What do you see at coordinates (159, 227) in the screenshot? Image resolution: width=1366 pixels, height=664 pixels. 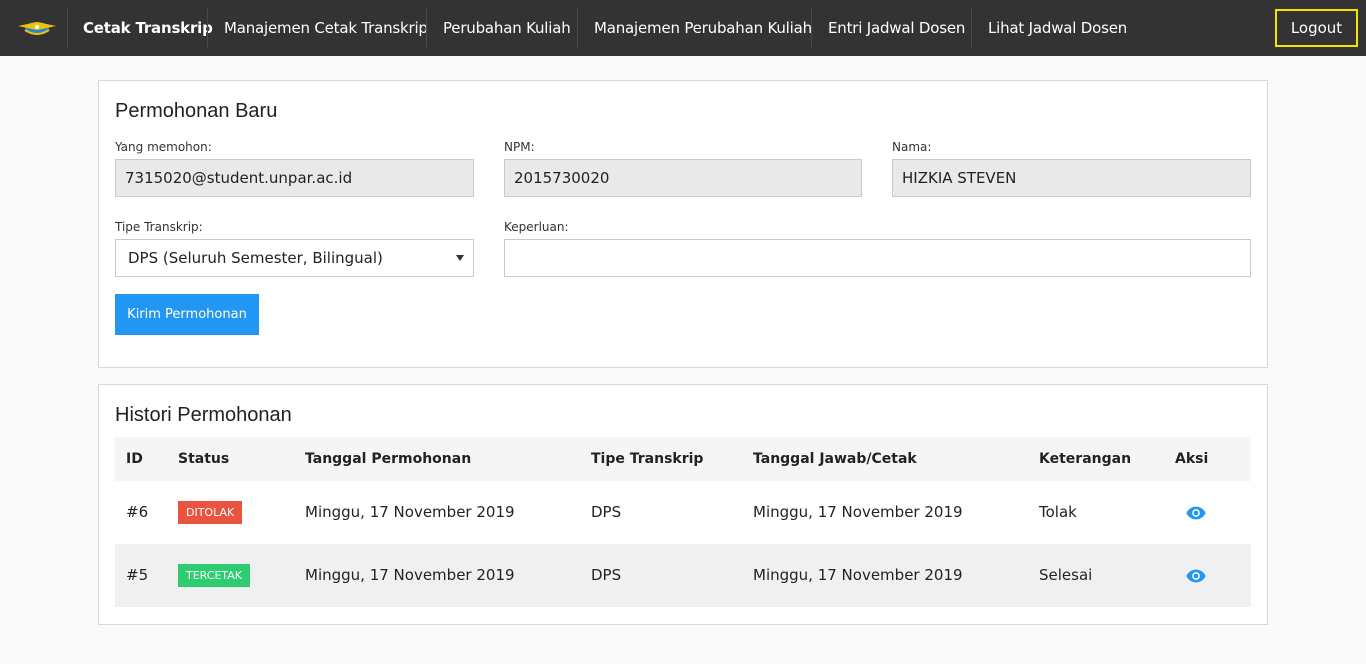 I see `transcript-type-label: Tipe Transkrip:` at bounding box center [159, 227].